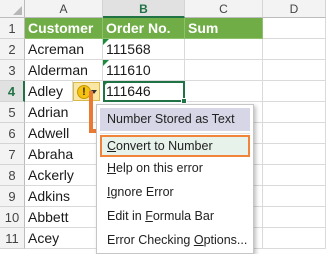 Image resolution: width=326 pixels, height=254 pixels. What do you see at coordinates (12, 196) in the screenshot?
I see `row-header-9: 9` at bounding box center [12, 196].